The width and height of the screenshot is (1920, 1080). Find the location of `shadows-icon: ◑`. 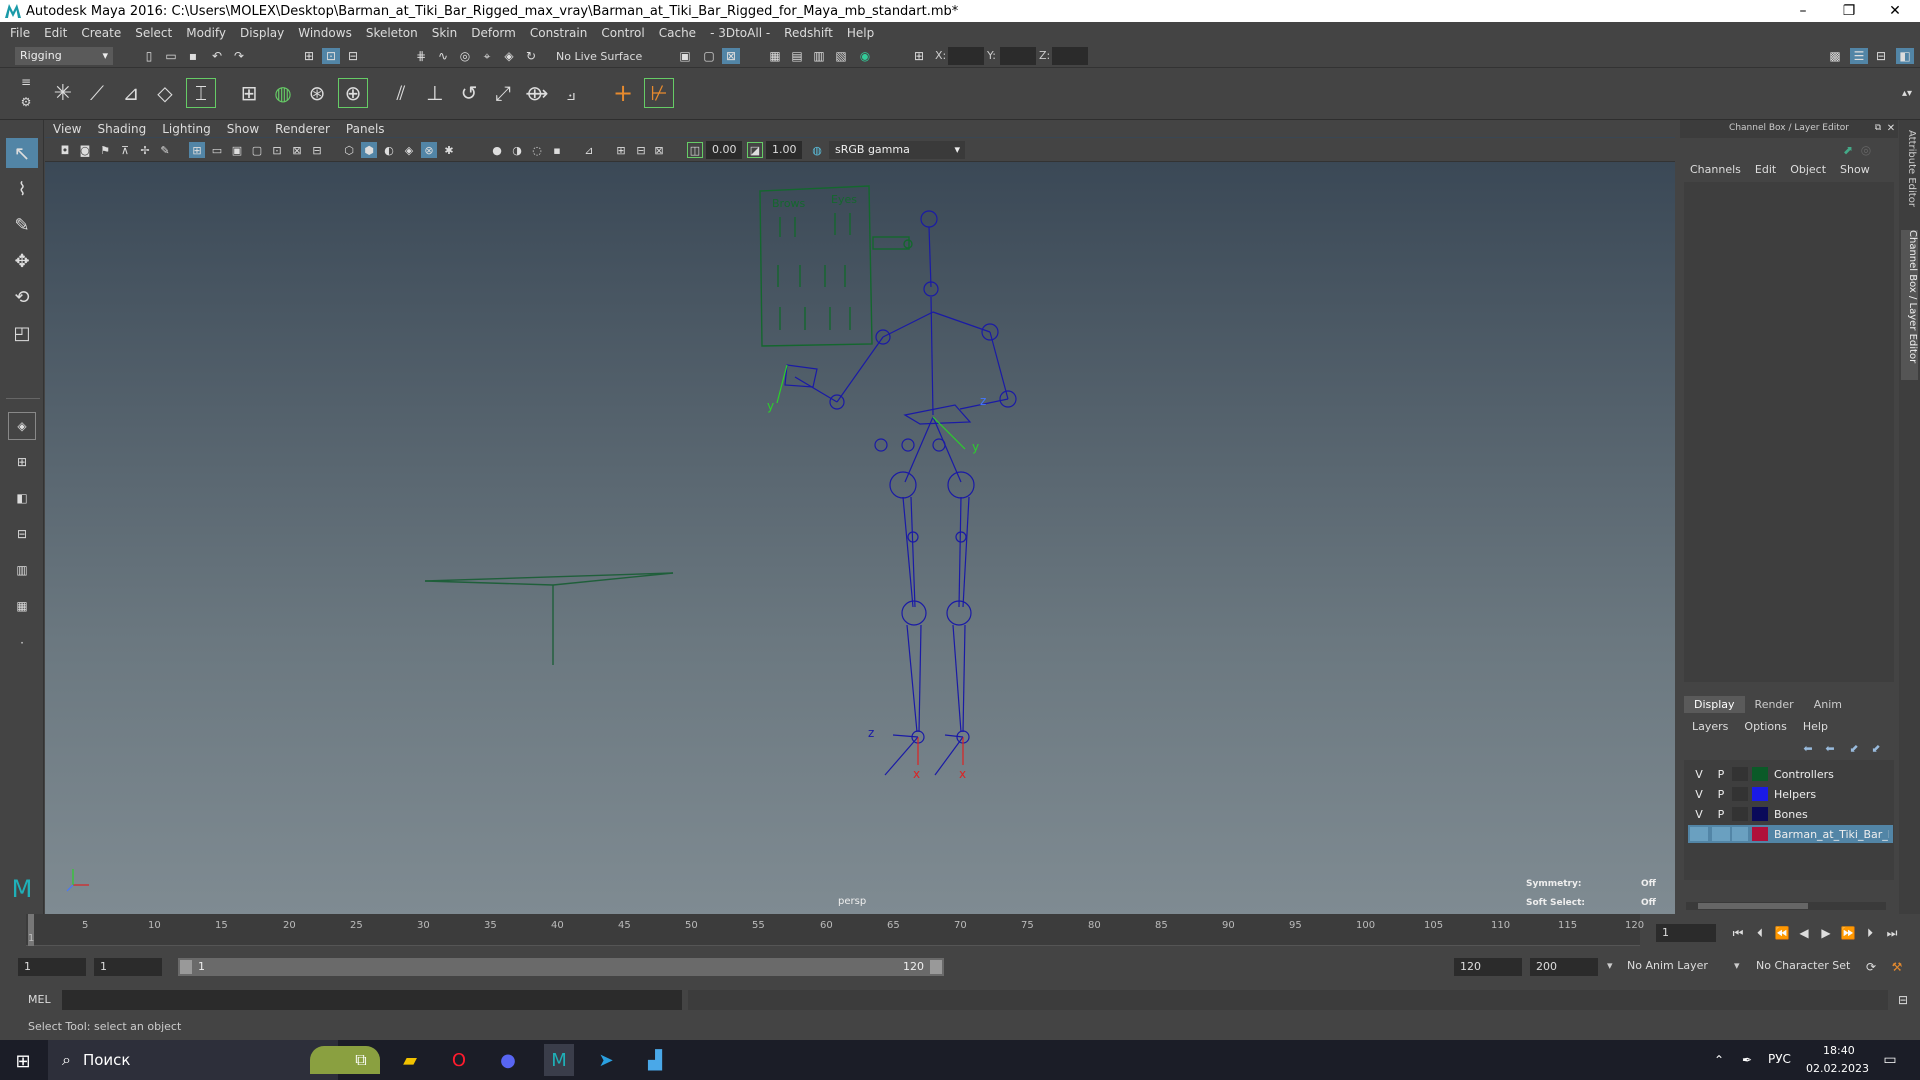

shadows-icon: ◑ is located at coordinates (517, 150).